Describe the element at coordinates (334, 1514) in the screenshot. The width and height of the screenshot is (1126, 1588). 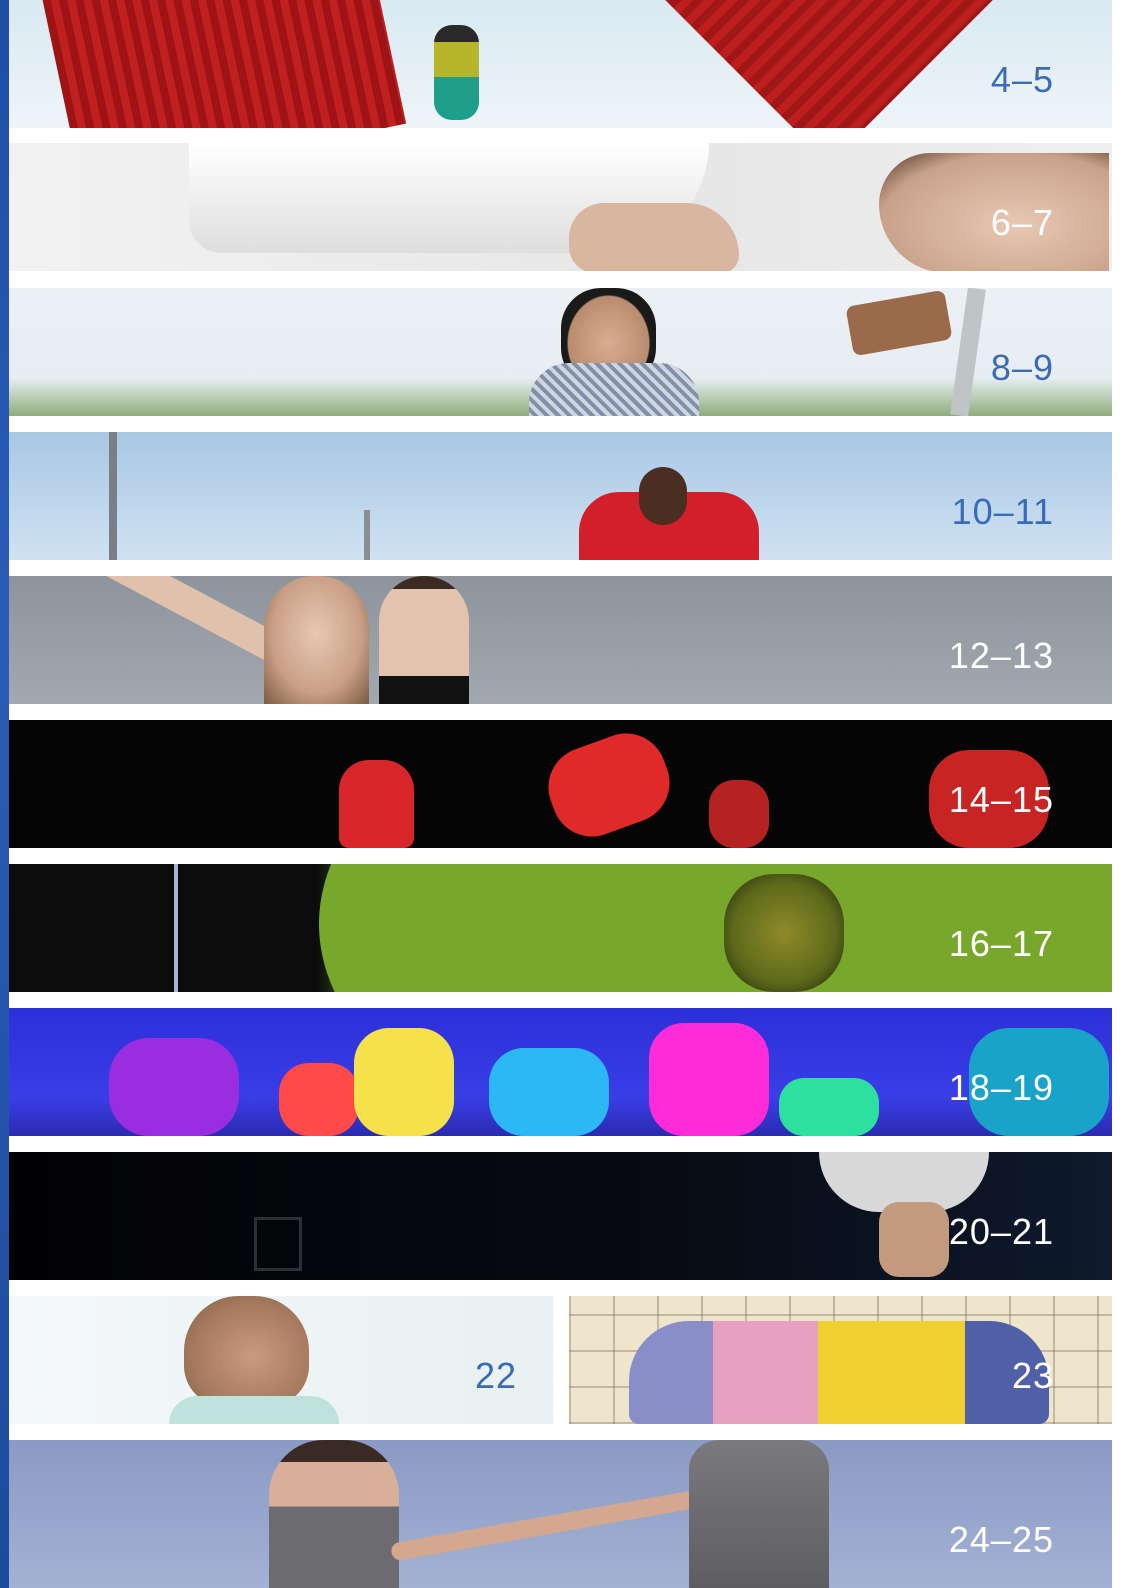
I see `dancer-left` at that location.